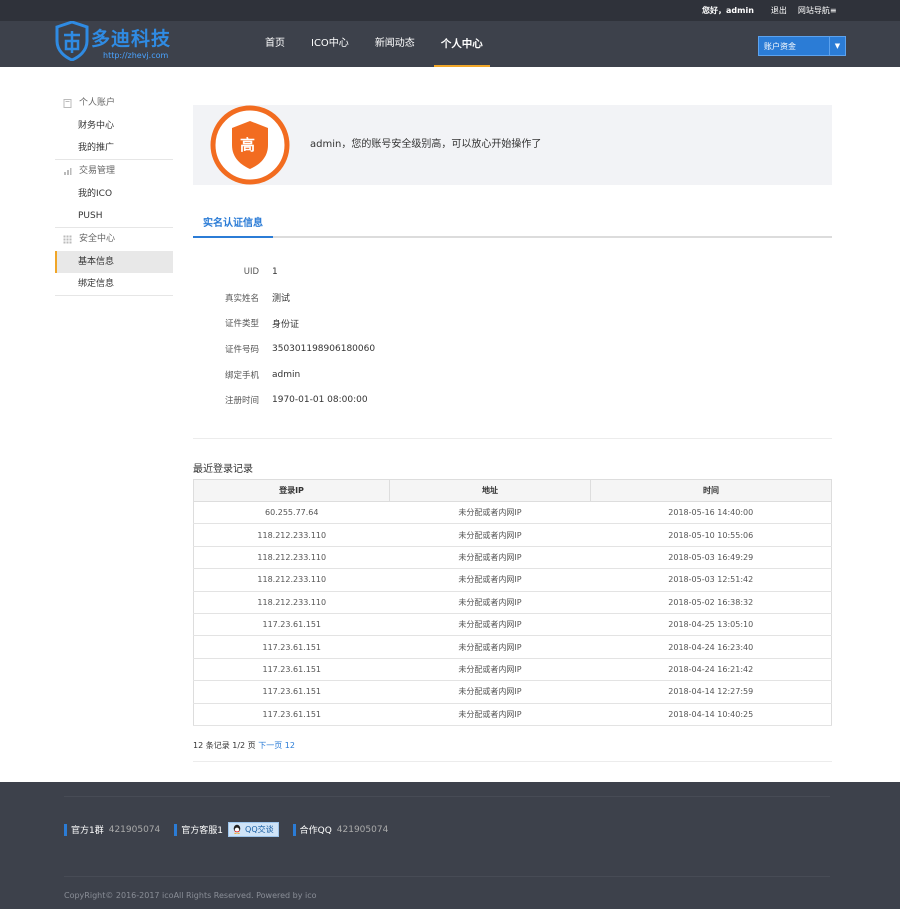 The width and height of the screenshot is (900, 909). What do you see at coordinates (114, 216) in the screenshot?
I see `sidebar-item-push: PUSH` at bounding box center [114, 216].